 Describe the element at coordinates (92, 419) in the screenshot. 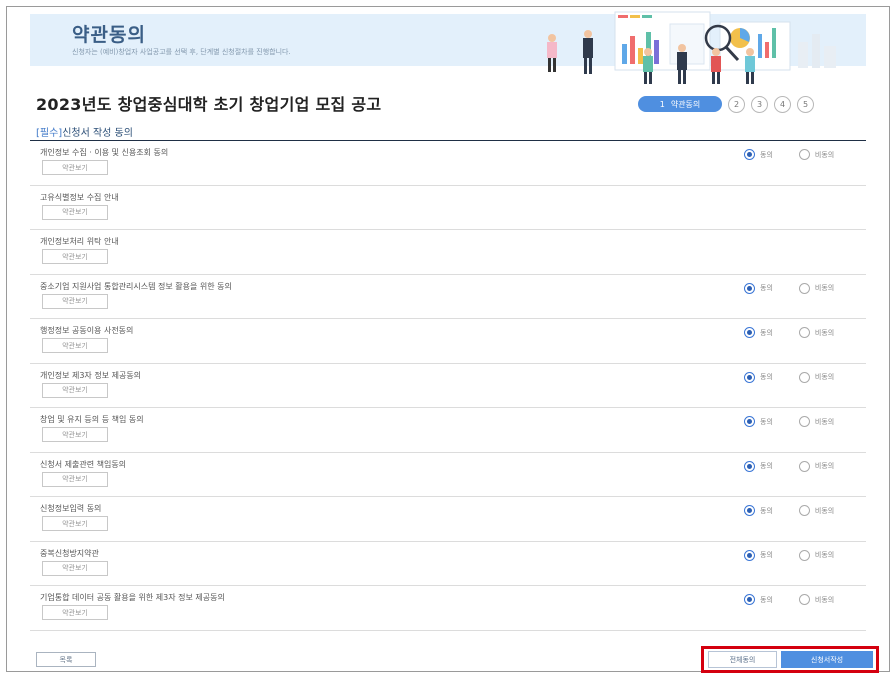

I see `terms-label: 창업 및 유지 등의 등 책임 동의` at that location.